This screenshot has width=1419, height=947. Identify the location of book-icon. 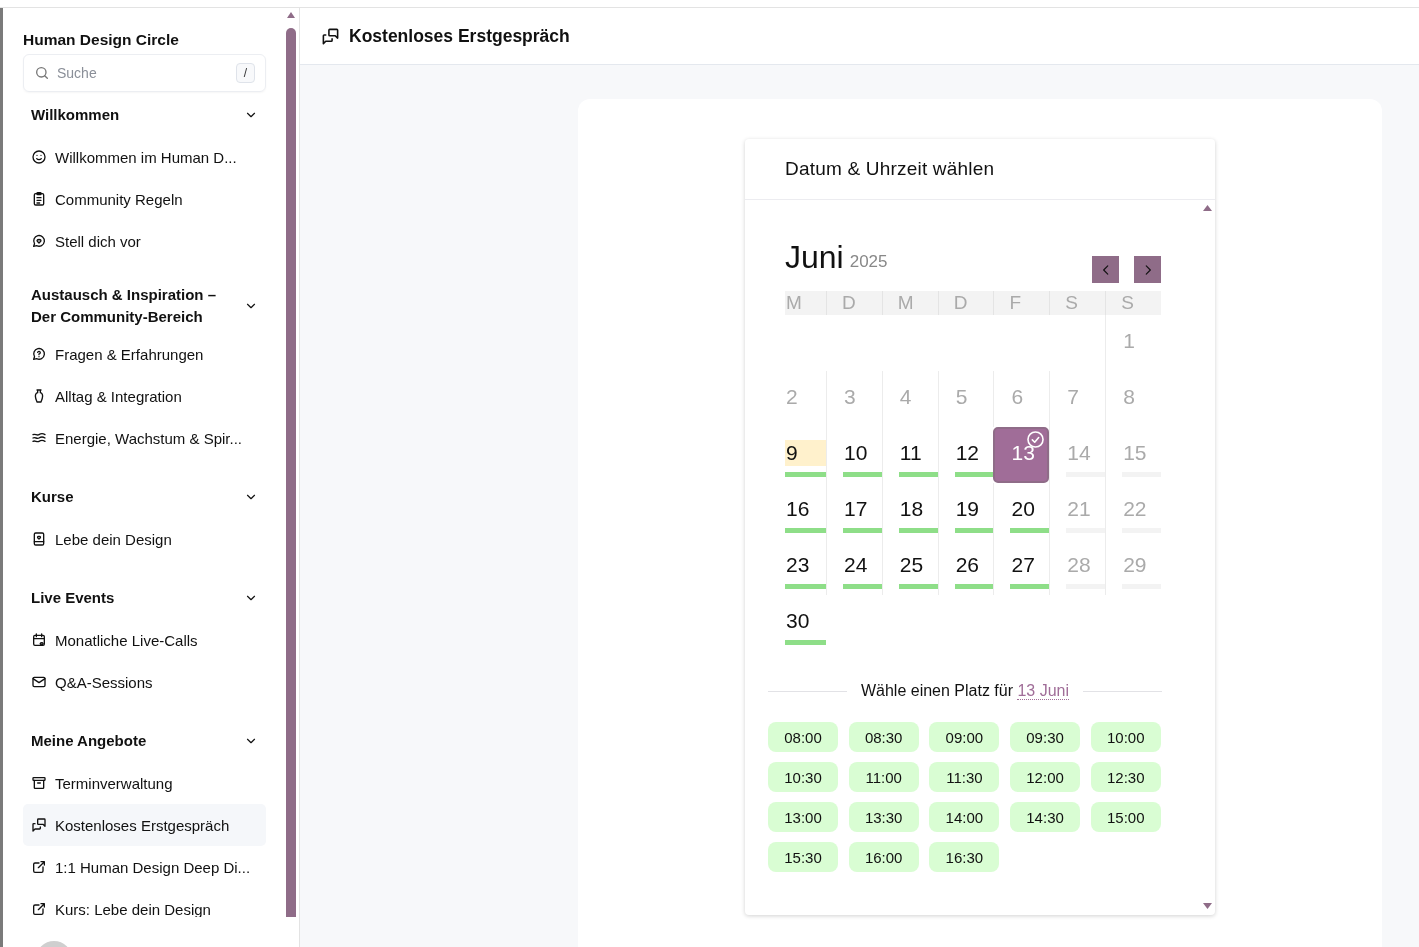
(39, 539).